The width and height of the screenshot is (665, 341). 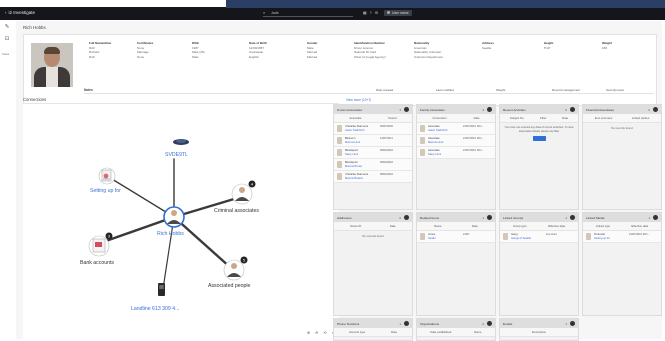 What do you see at coordinates (539, 217) in the screenshot?
I see `card-header: Linked Groups 1` at bounding box center [539, 217].